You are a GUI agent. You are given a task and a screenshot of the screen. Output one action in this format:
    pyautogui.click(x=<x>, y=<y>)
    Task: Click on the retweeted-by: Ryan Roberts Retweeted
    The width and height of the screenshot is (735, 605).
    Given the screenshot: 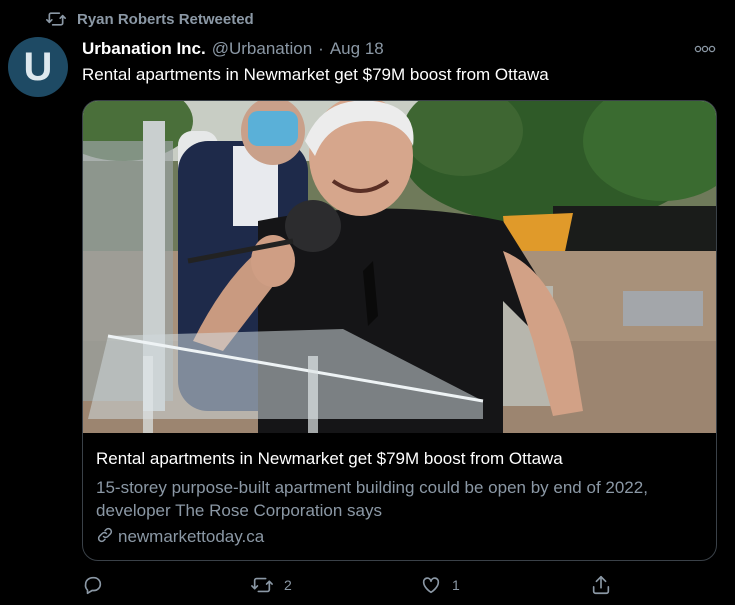 What is the action you would take?
    pyautogui.click(x=149, y=19)
    